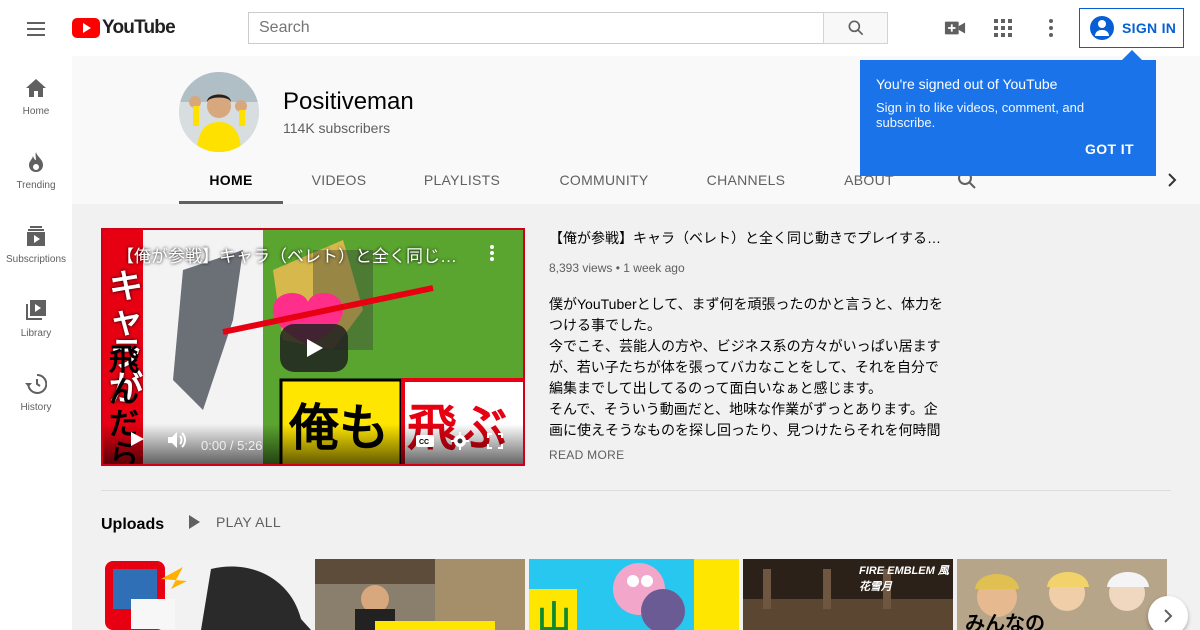  I want to click on description-line: そんで、そういう動画だと、地味な作業がずっとあります。企, so click(743, 409).